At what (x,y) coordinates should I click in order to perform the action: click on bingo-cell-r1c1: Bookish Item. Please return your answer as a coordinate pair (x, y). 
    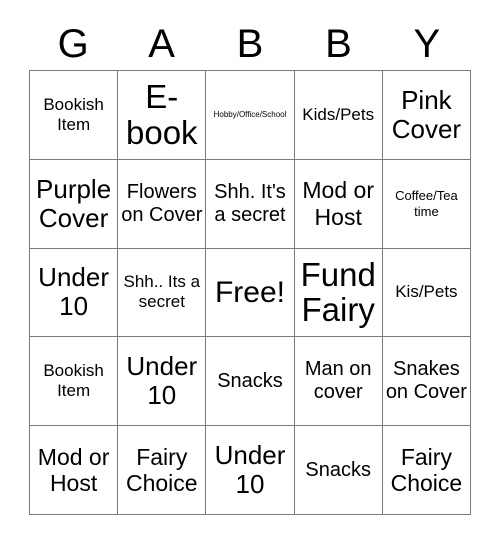
    Looking at the image, I should click on (74, 115).